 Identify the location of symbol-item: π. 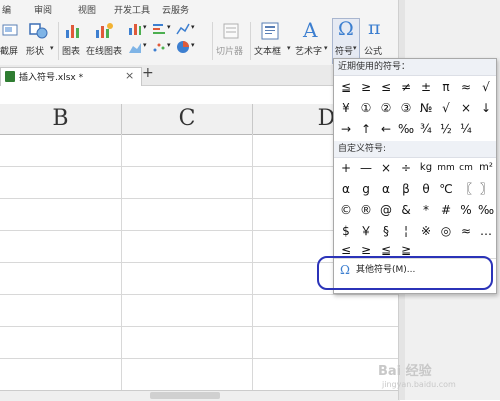
(446, 87).